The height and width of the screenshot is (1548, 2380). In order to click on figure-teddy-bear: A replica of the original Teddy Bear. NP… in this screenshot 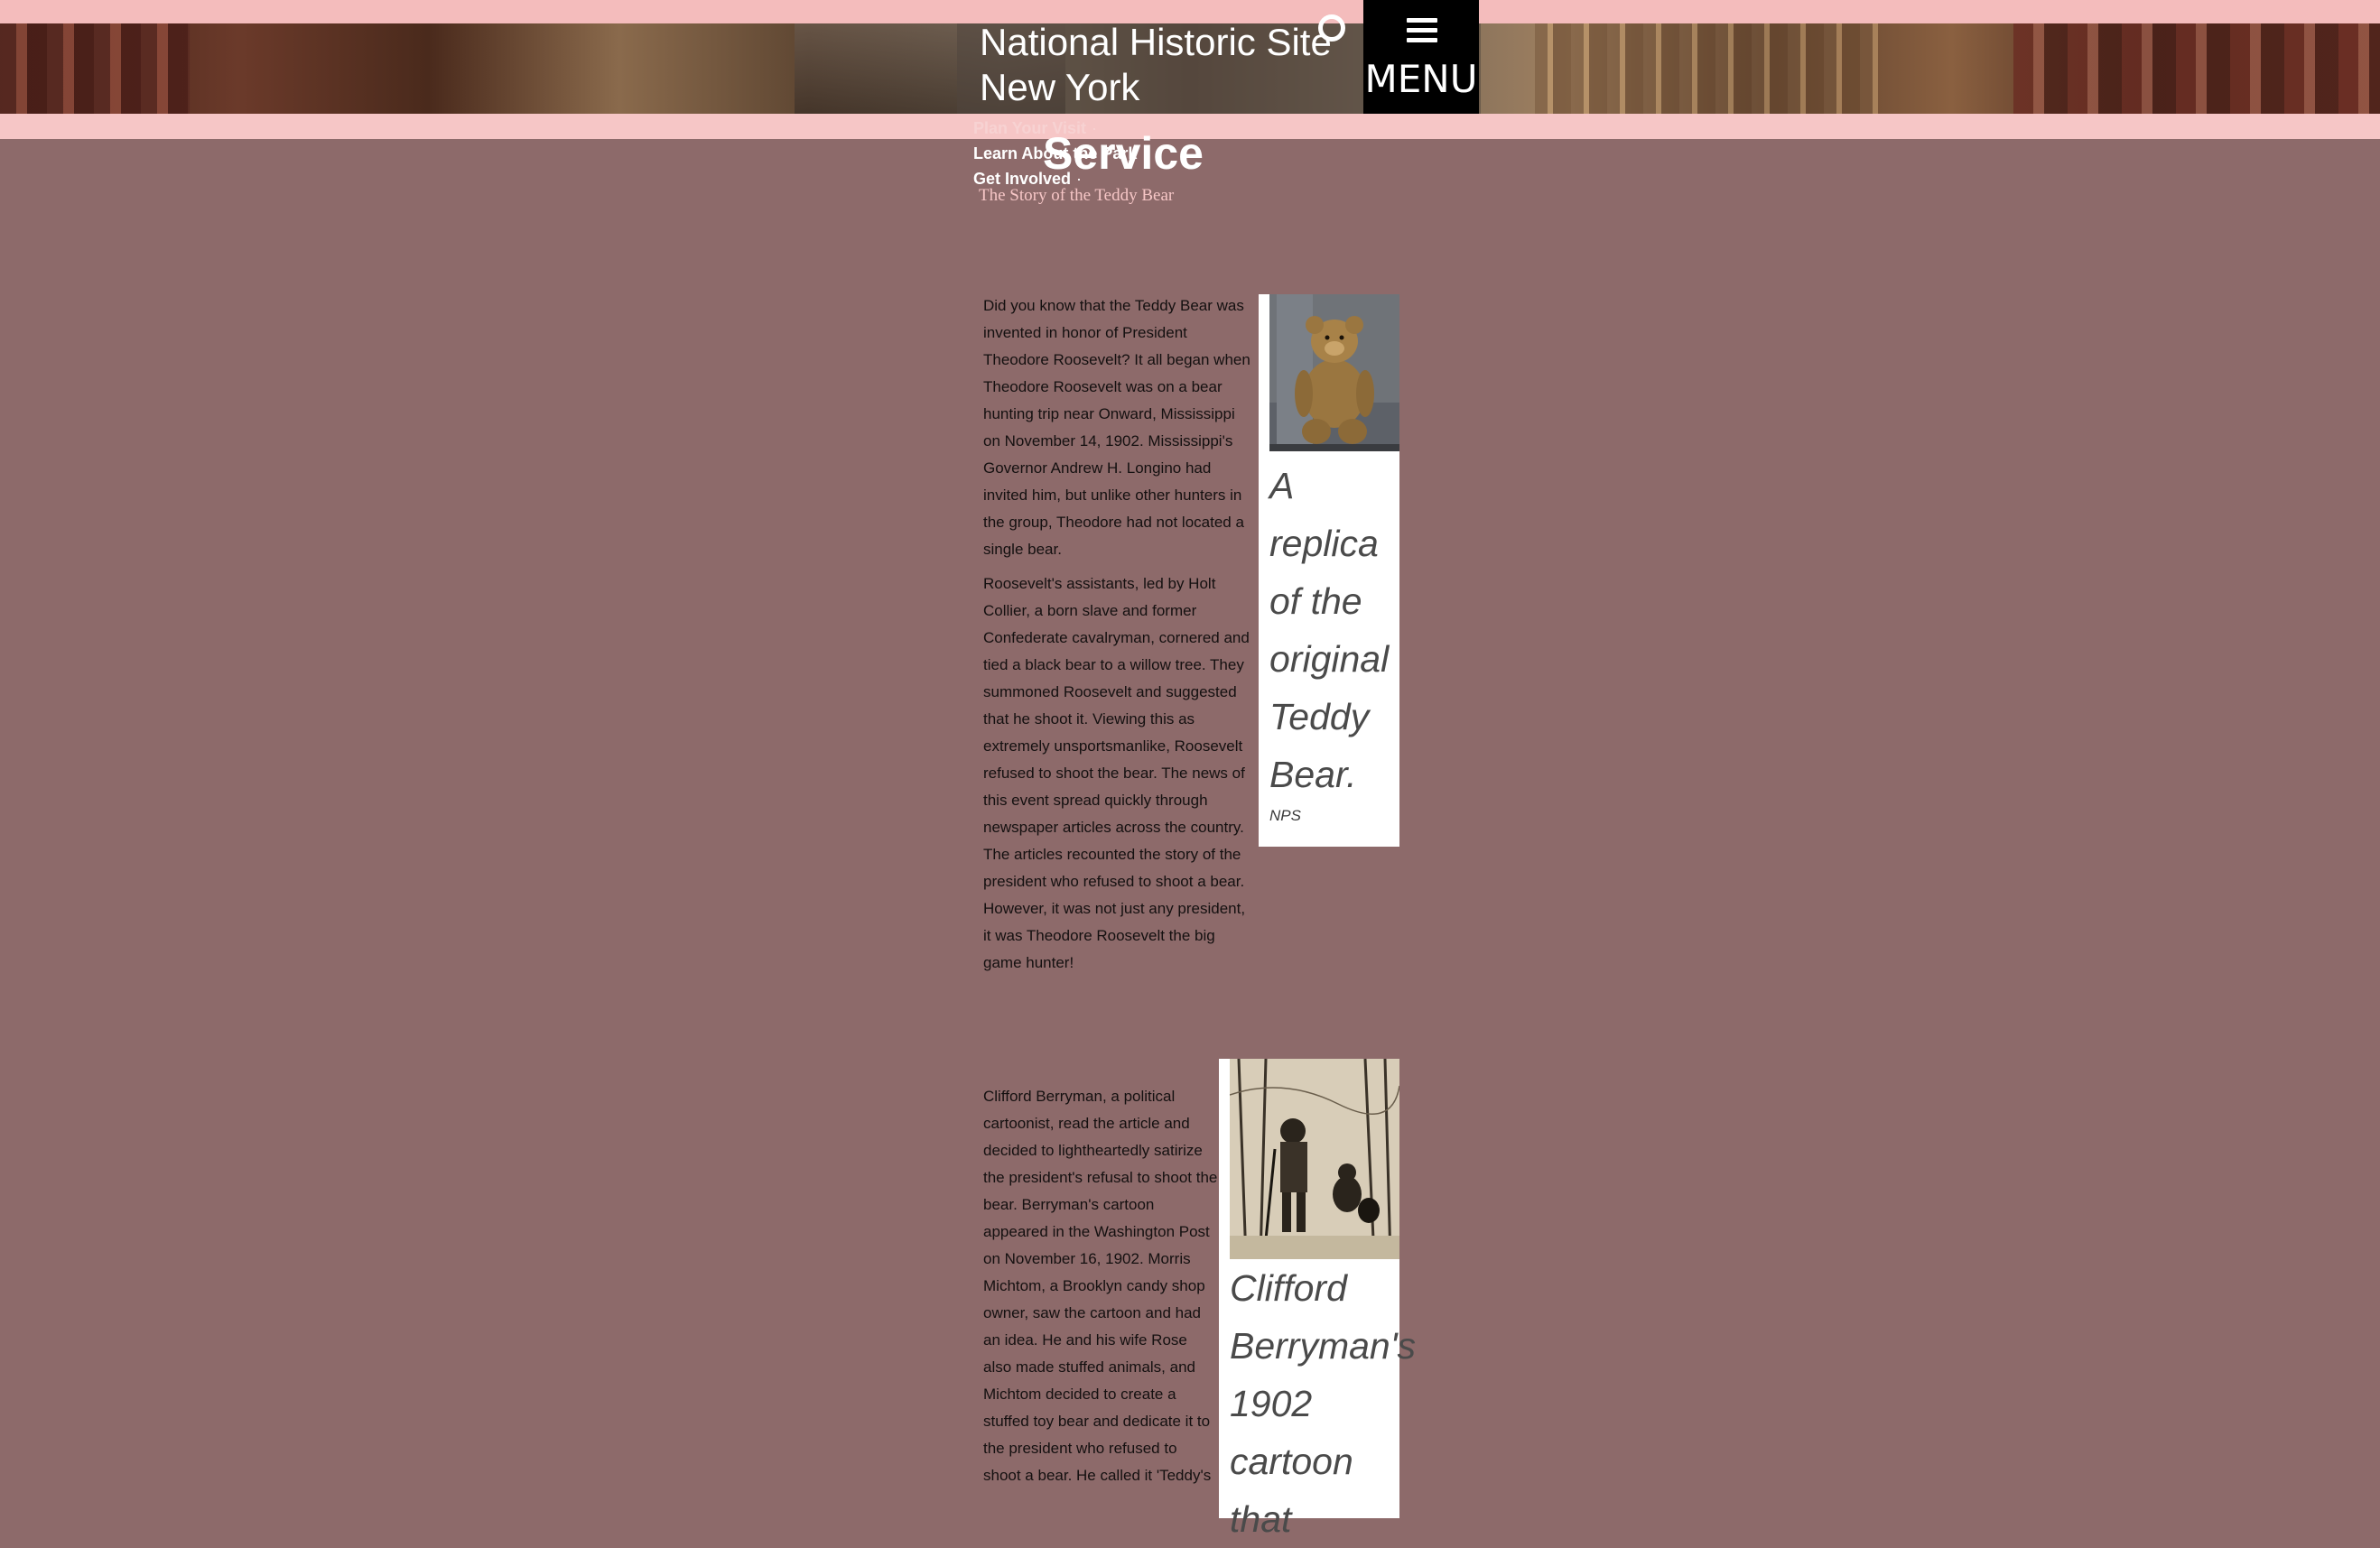, I will do `click(1329, 570)`.